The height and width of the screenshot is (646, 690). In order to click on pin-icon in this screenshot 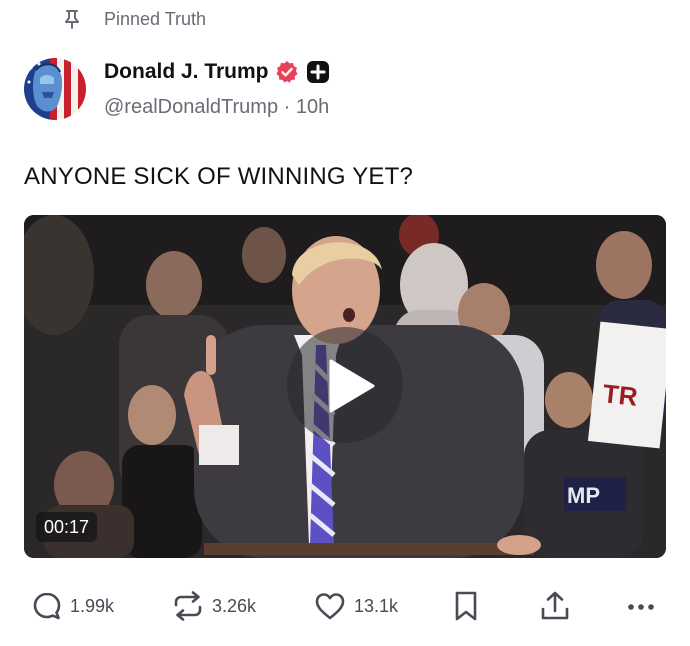, I will do `click(72, 19)`.